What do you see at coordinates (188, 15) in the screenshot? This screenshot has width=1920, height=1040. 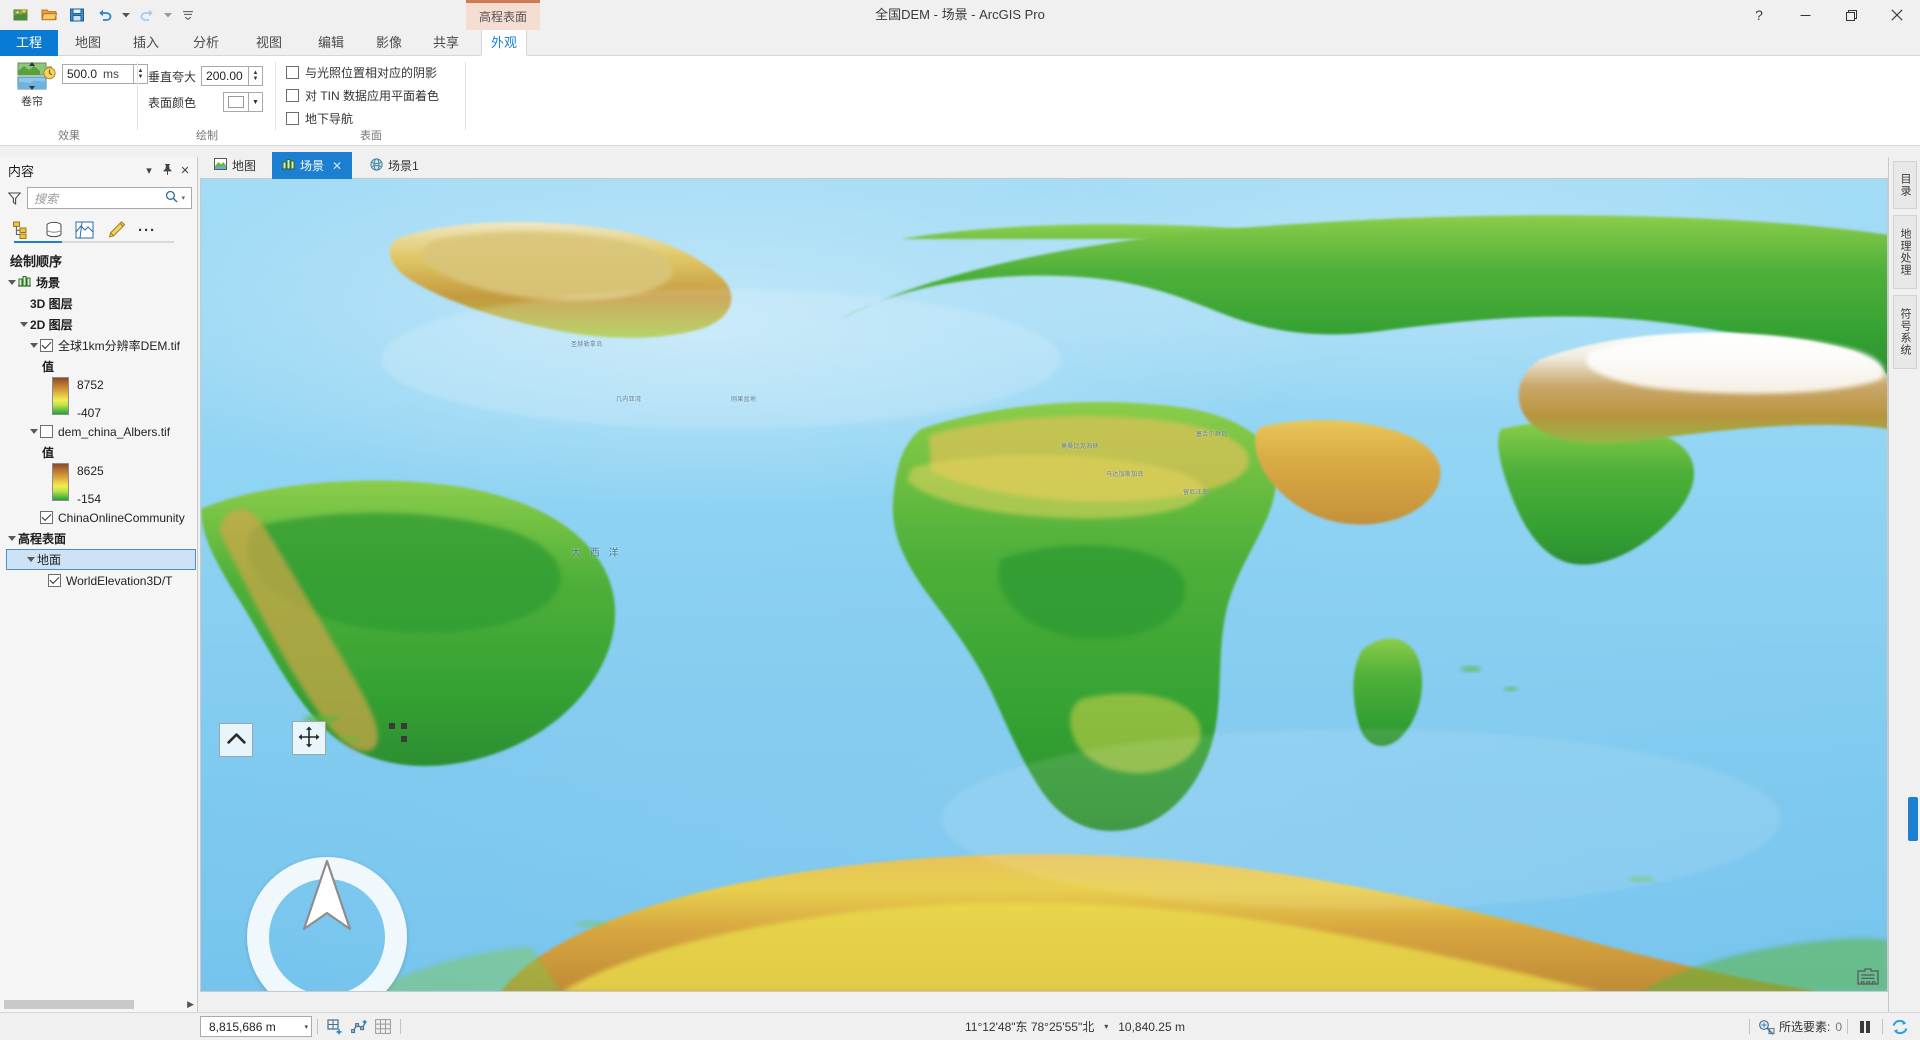 I see `customize-quick-access-icon` at bounding box center [188, 15].